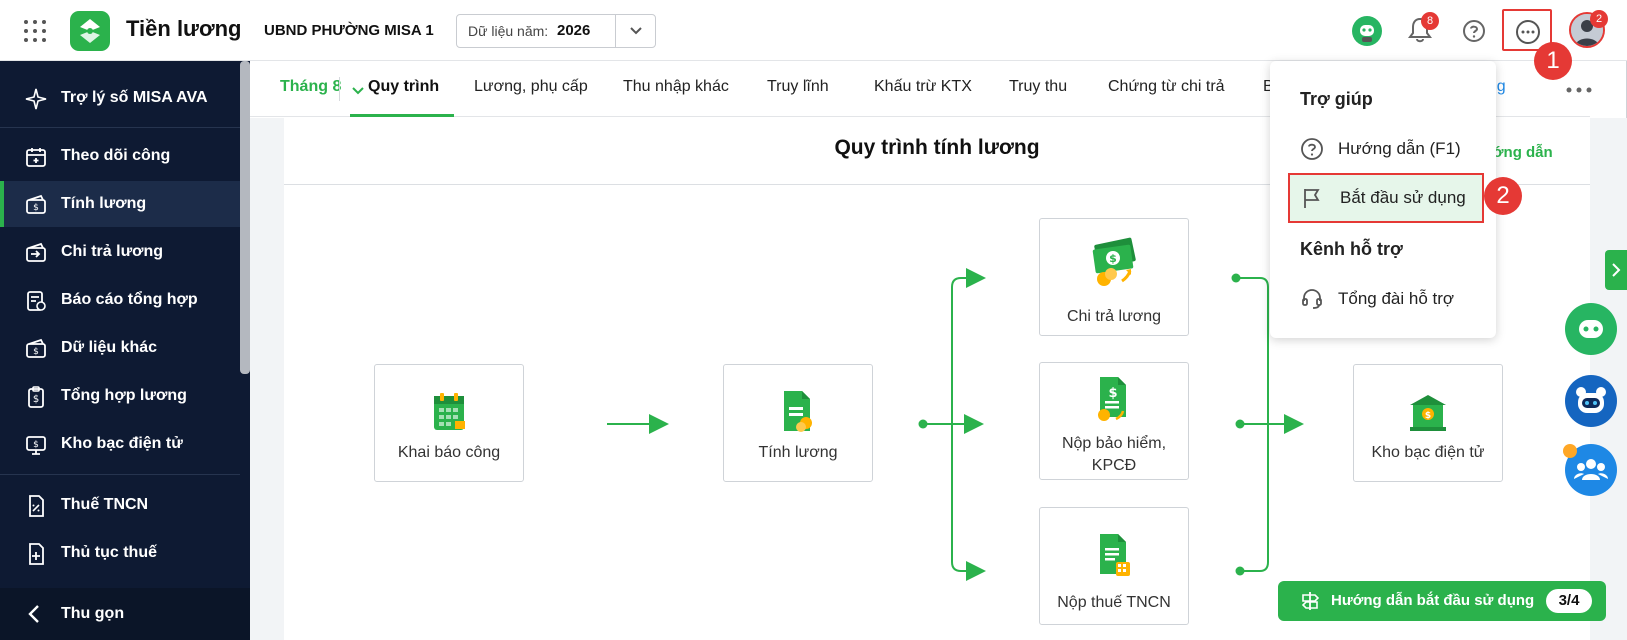 This screenshot has width=1627, height=640. Describe the element at coordinates (1114, 316) in the screenshot. I see `step-label: Chi trả lương` at that location.